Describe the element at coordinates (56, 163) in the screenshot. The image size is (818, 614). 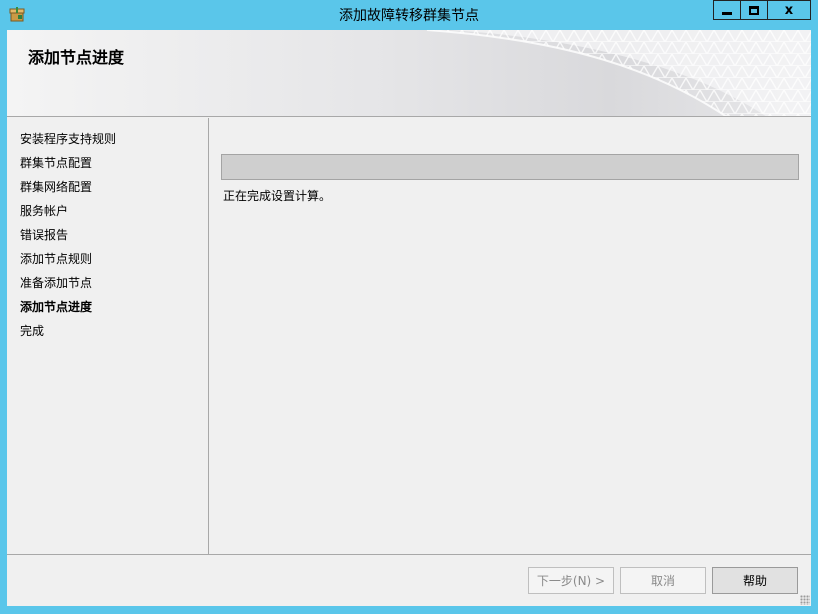
I see `step-cluster-node-config: 群集节点配置` at that location.